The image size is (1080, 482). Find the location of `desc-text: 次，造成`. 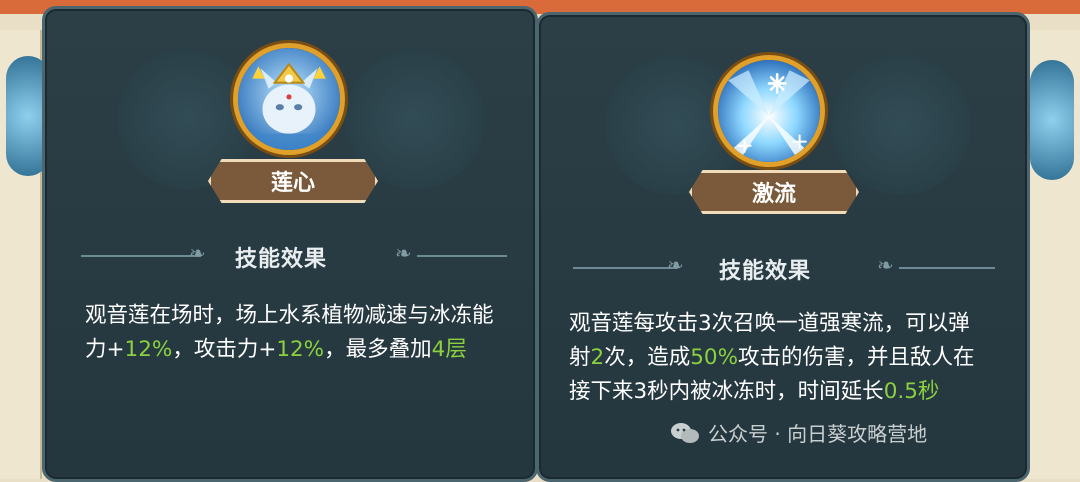

desc-text: 次，造成 is located at coordinates (647, 357).